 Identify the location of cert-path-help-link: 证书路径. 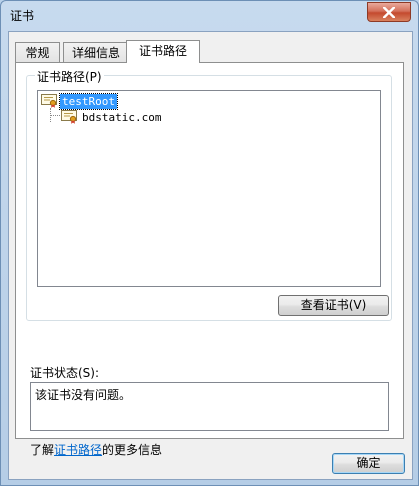
(78, 450).